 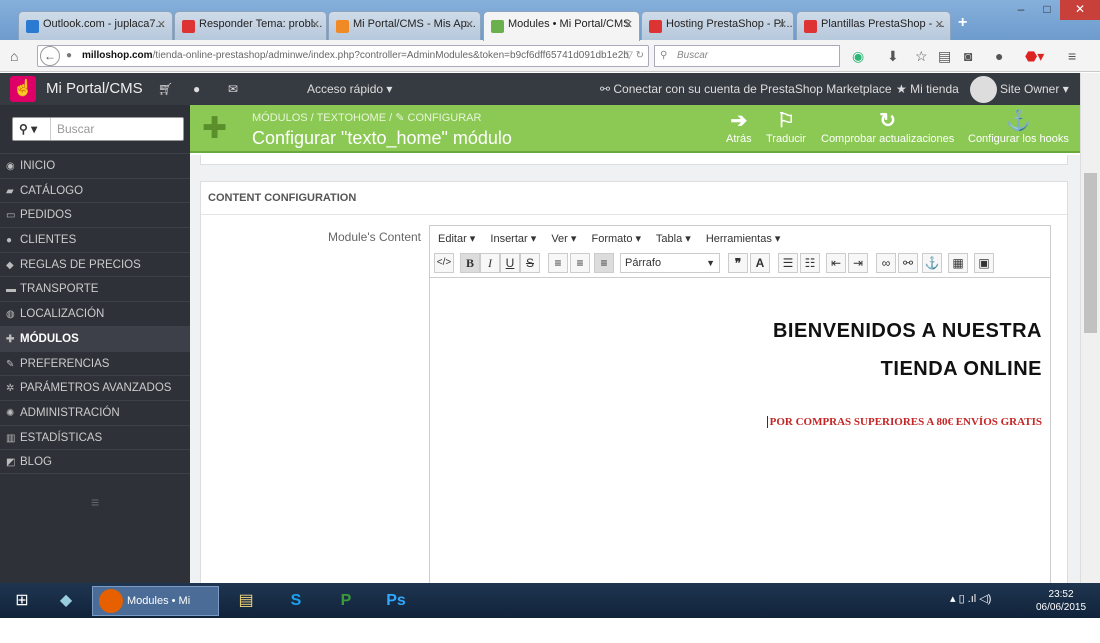 I want to click on quick-access-menu: Acceso rápido ▾, so click(x=349, y=89).